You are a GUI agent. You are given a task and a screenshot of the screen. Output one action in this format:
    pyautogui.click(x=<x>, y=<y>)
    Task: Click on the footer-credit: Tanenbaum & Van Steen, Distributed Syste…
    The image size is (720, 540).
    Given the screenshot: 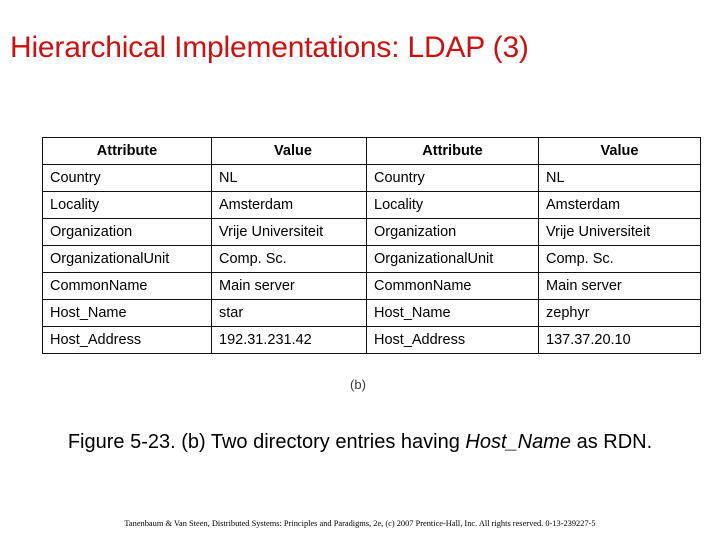 What is the action you would take?
    pyautogui.click(x=360, y=523)
    